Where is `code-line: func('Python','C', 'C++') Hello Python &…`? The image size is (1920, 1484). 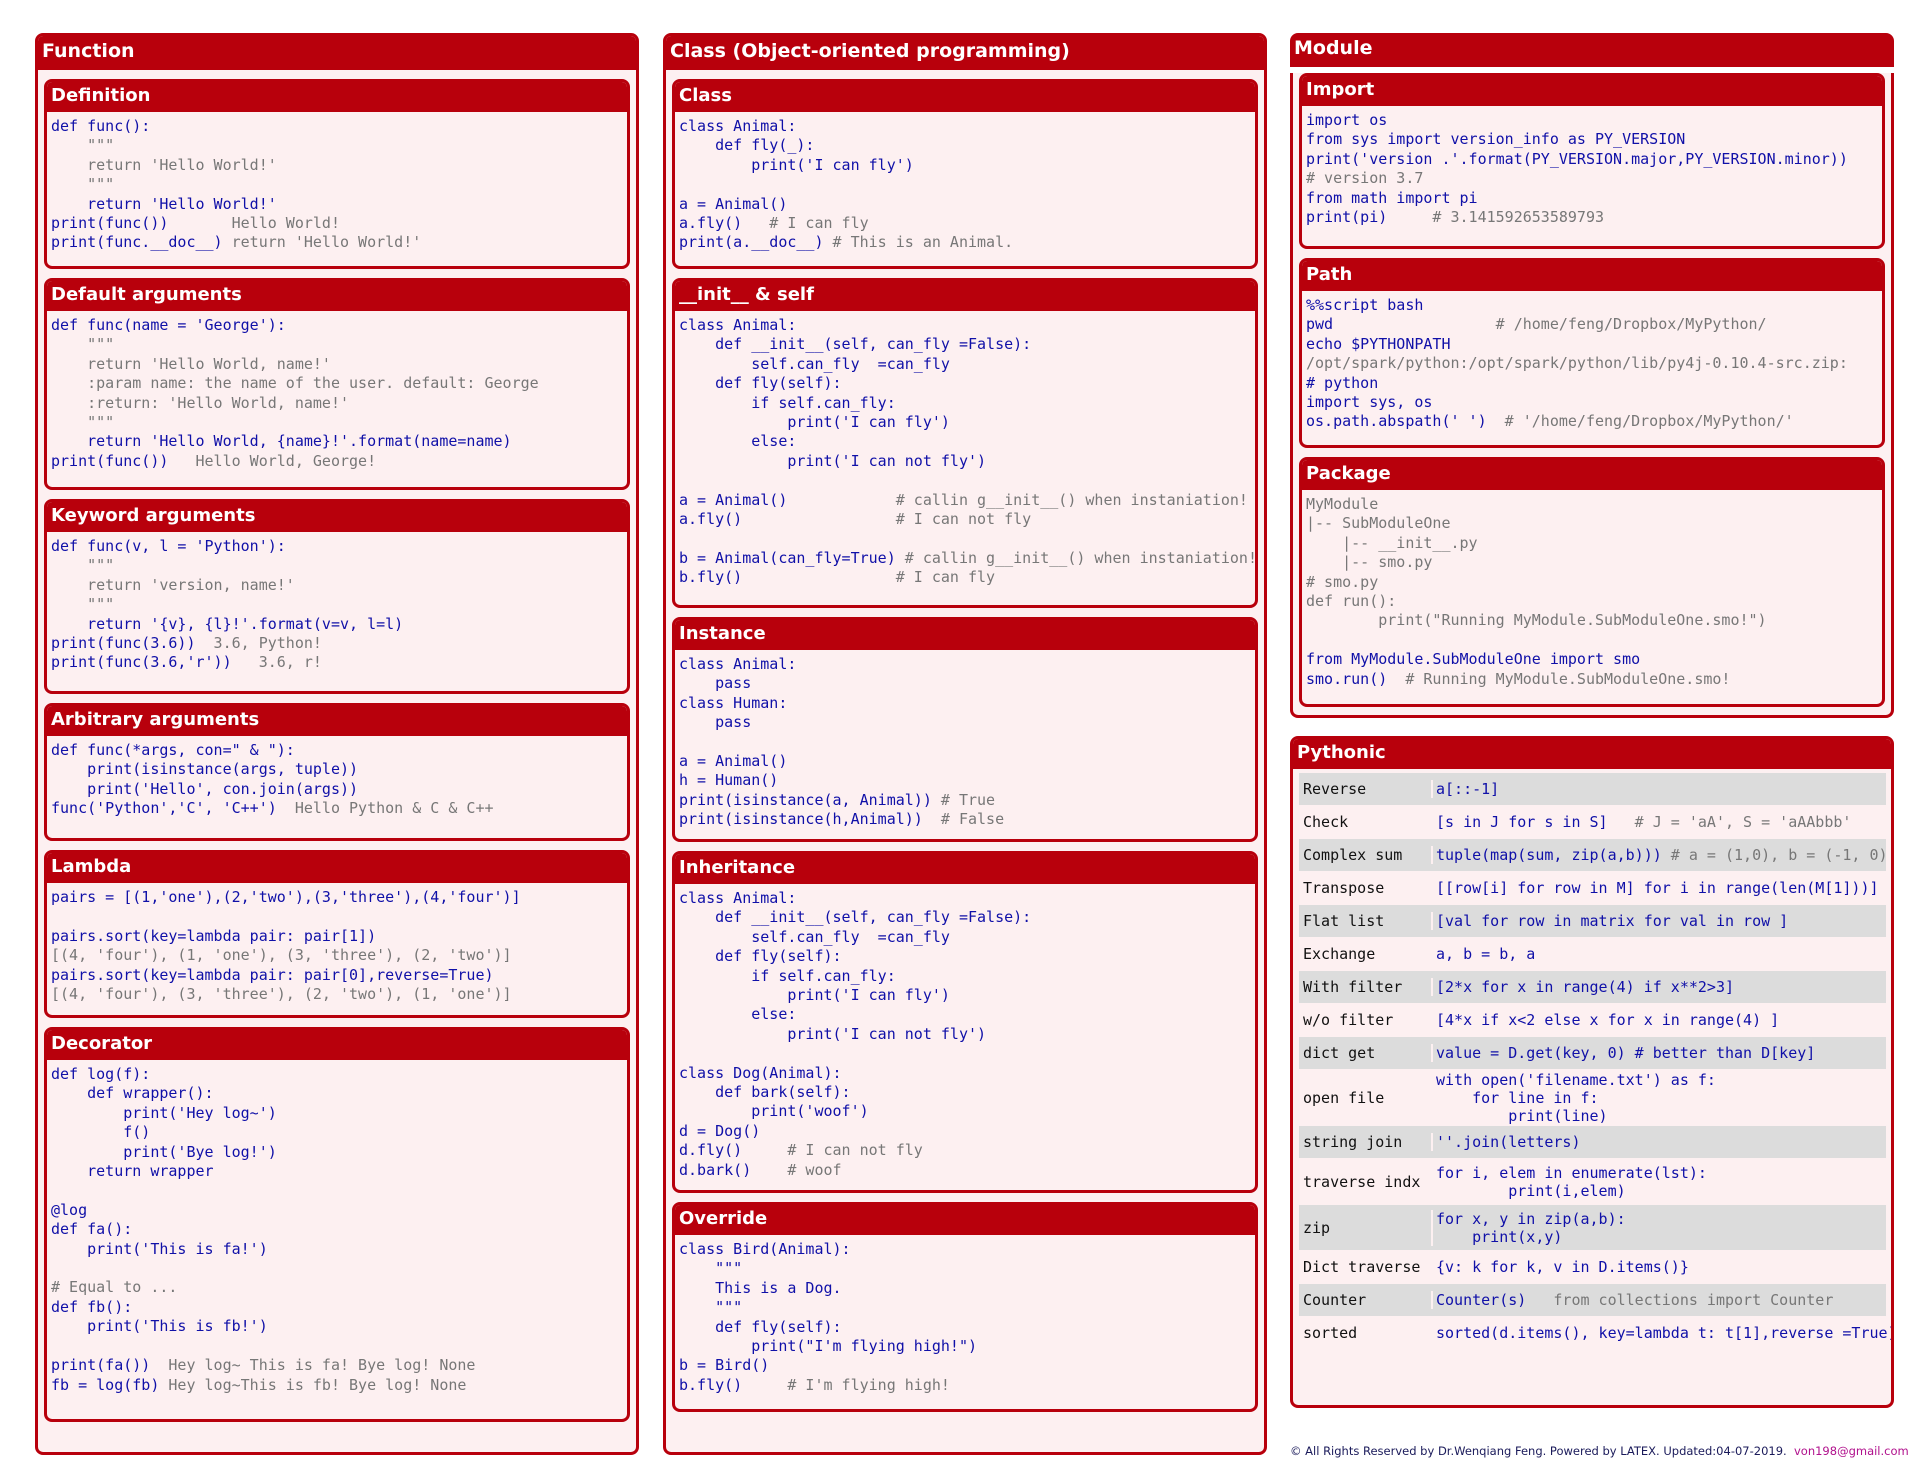 code-line: func('Python','C', 'C++') Hello Python &… is located at coordinates (337, 808).